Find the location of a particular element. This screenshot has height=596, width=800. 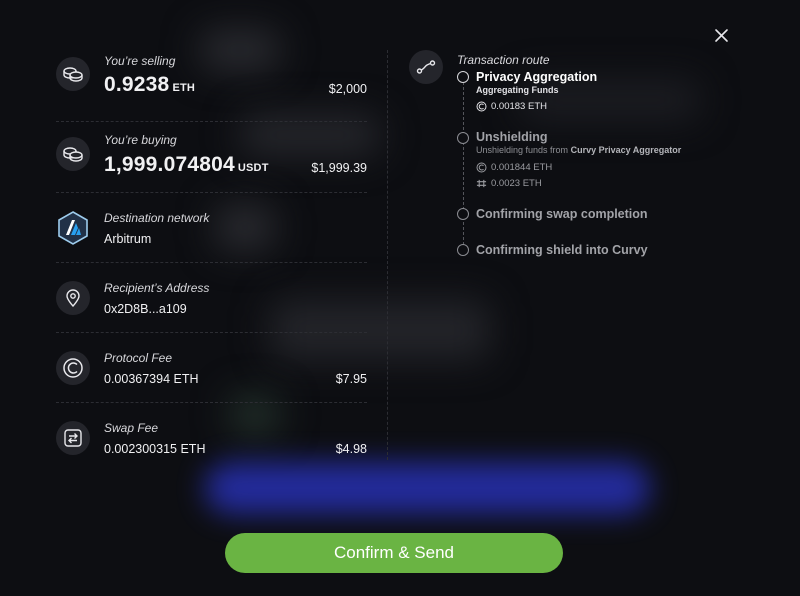

step-amount-text: 0.0023 ETH is located at coordinates (516, 183).